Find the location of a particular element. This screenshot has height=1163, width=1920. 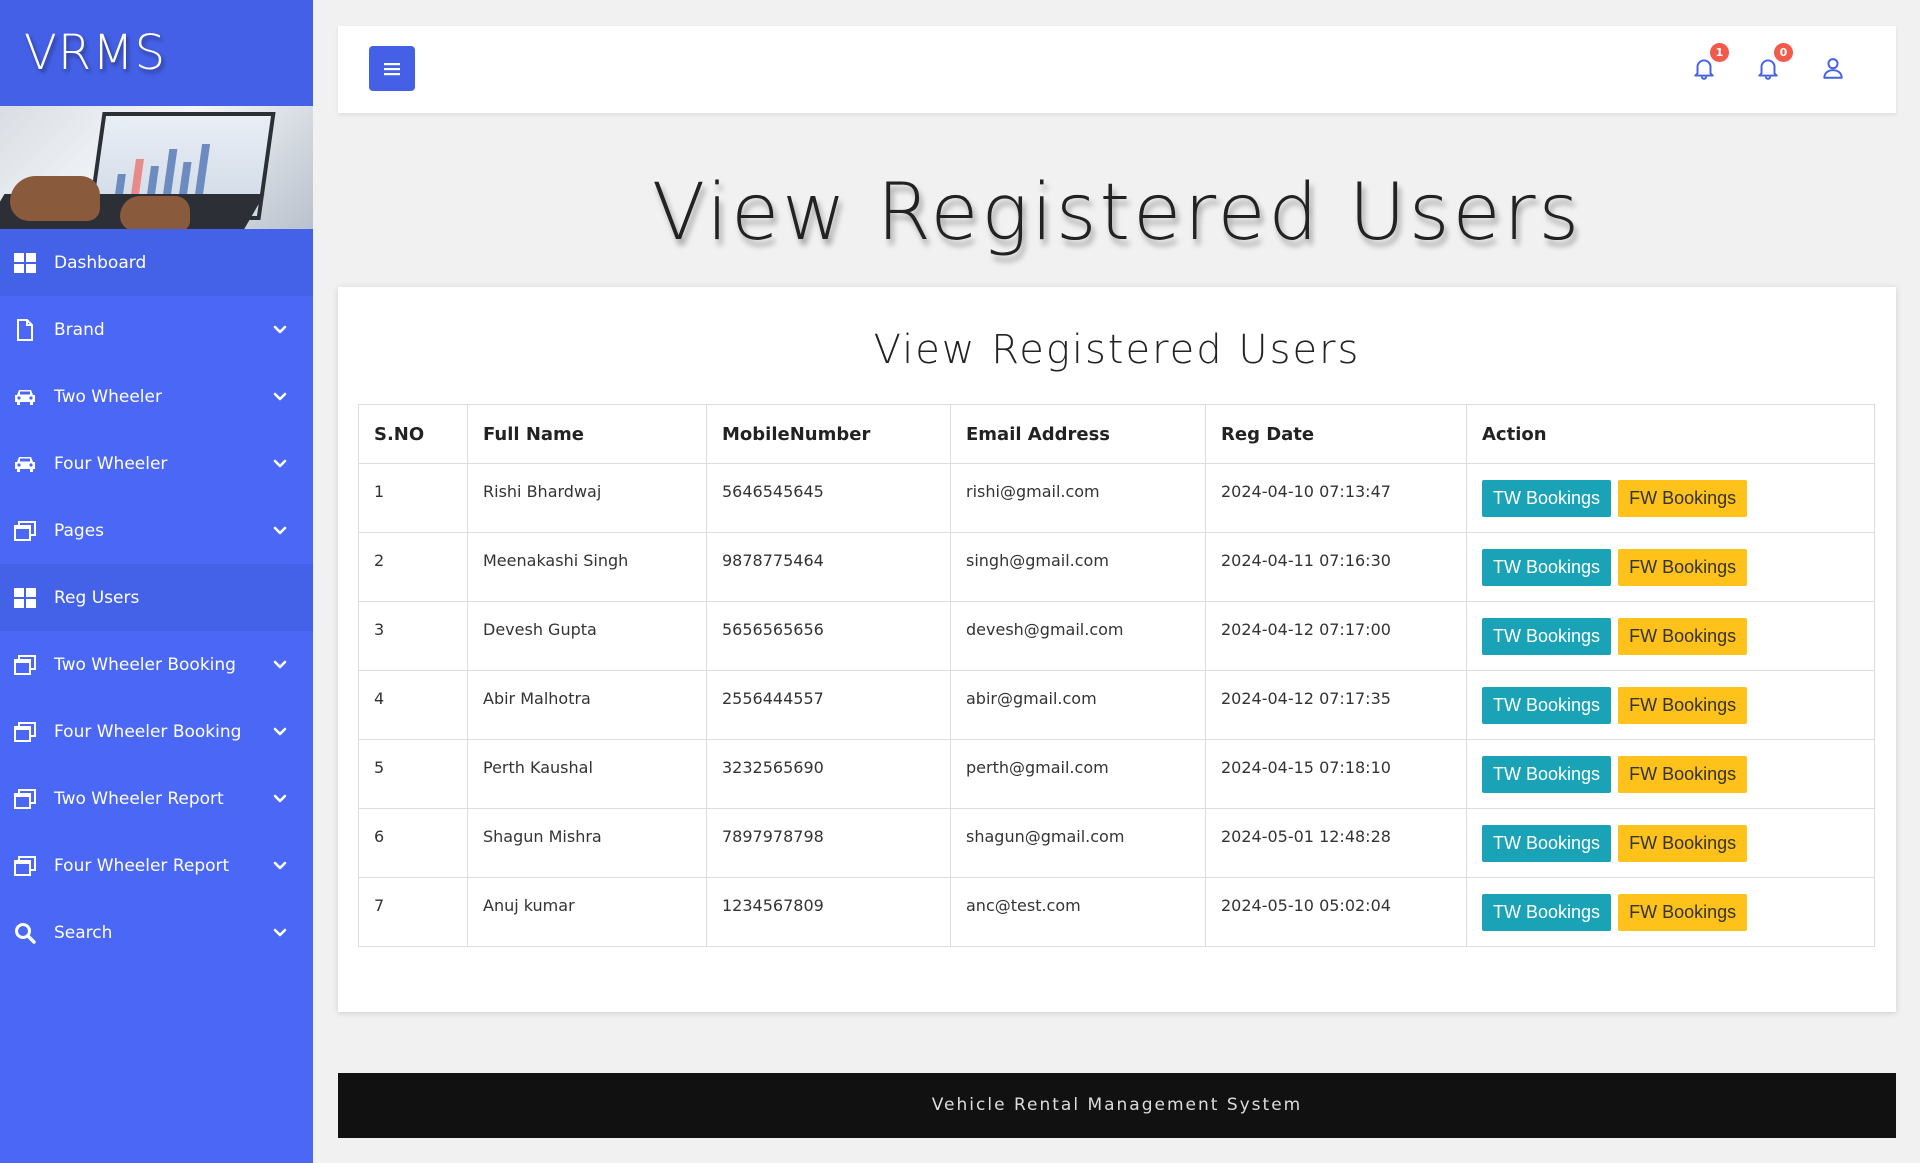

cell-reg-date: 2024-04-15 07:18:10 is located at coordinates (1336, 774).